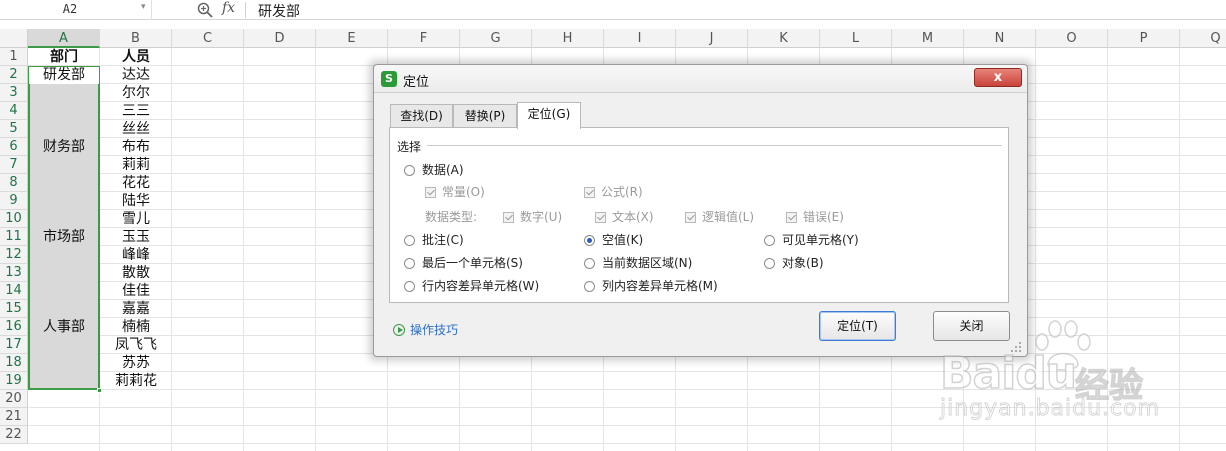  I want to click on cell-b7: 莉莉, so click(136, 165).